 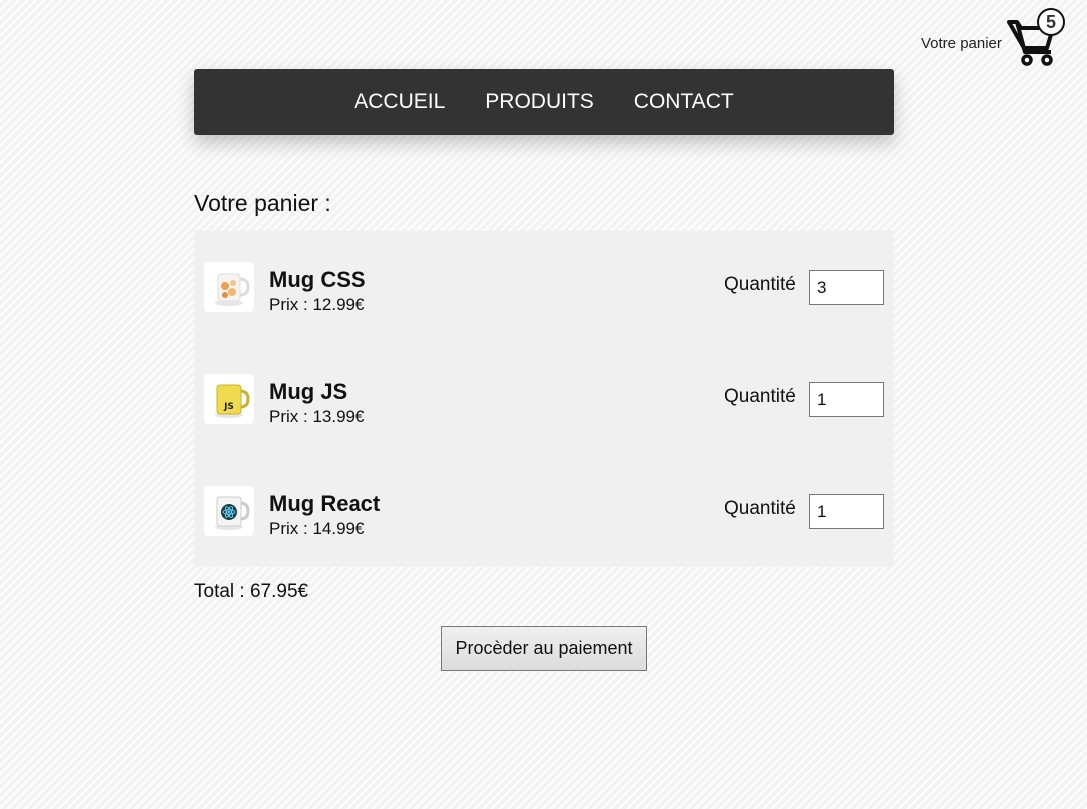 I want to click on cart-item-name: Mug JS, so click(x=308, y=391).